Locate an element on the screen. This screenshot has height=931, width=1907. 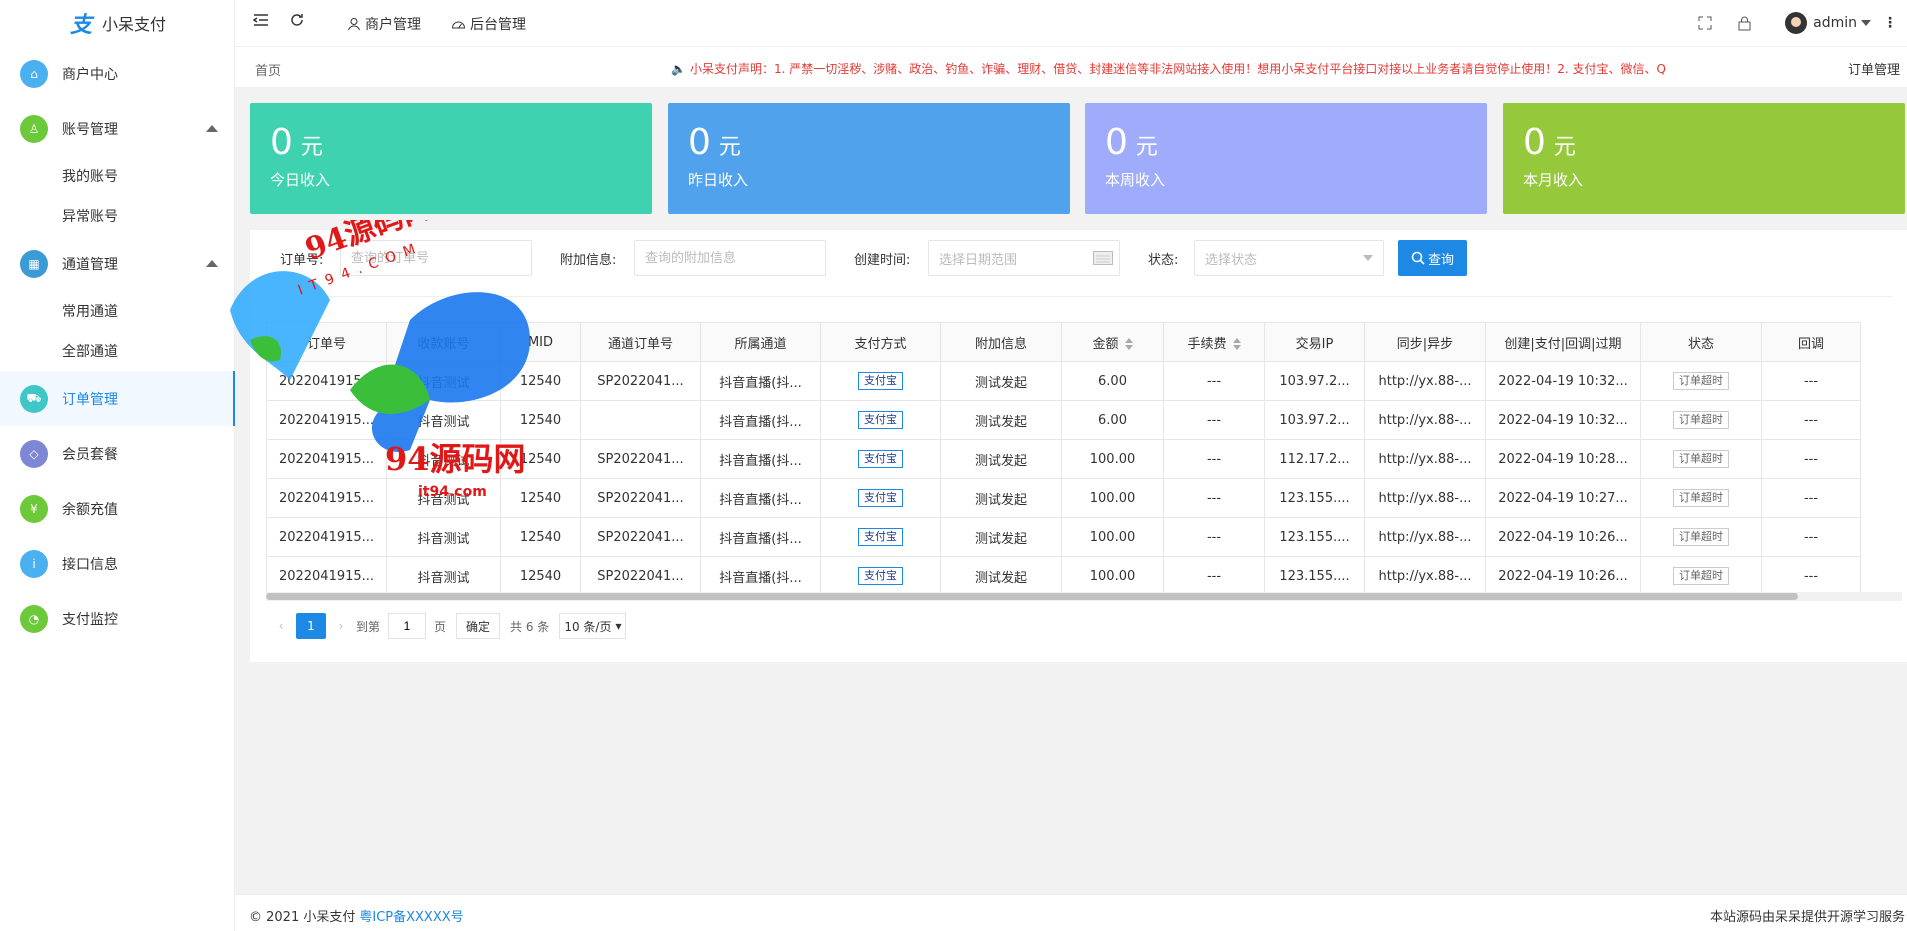
horizontal-scrollbar is located at coordinates (1084, 596).